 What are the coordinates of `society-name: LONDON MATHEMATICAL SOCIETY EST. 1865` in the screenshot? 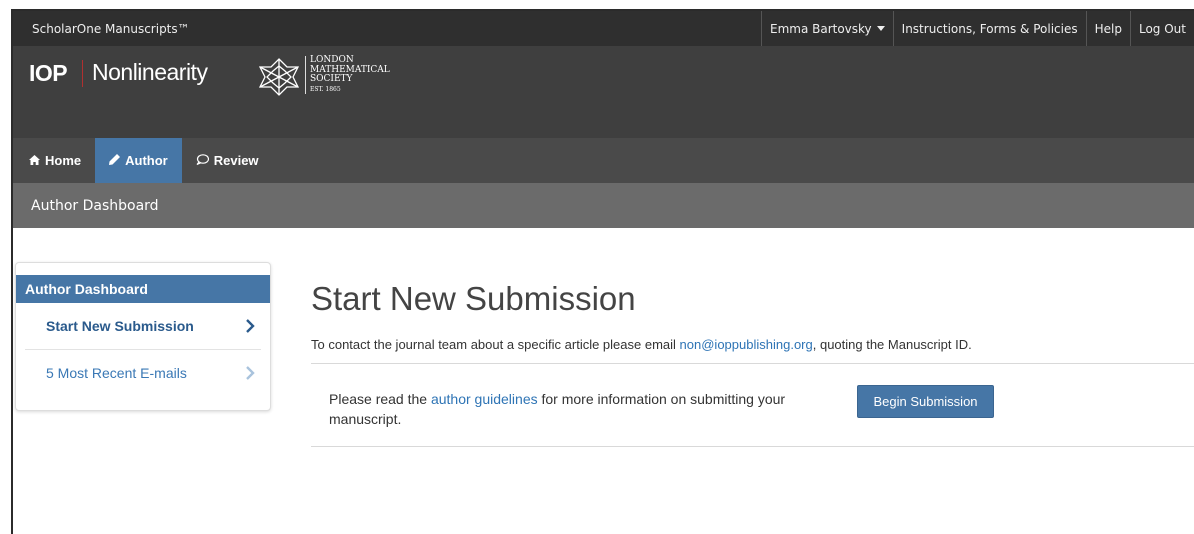 It's located at (347, 74).